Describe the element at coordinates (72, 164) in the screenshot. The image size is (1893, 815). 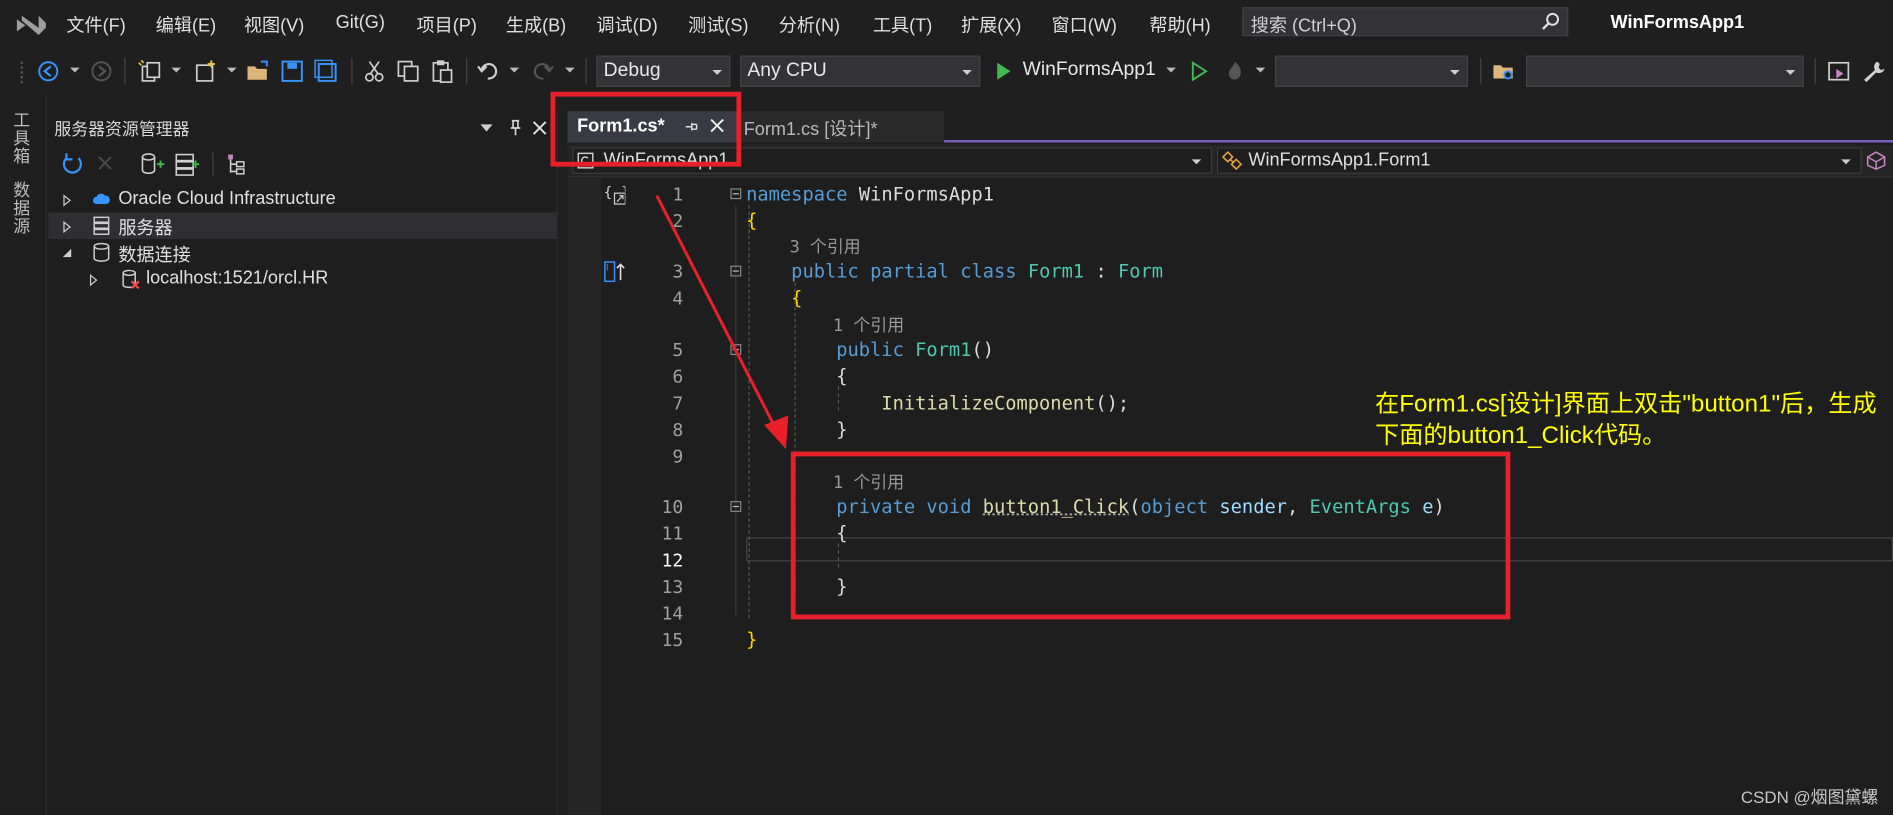
I see `refresh-icon` at that location.